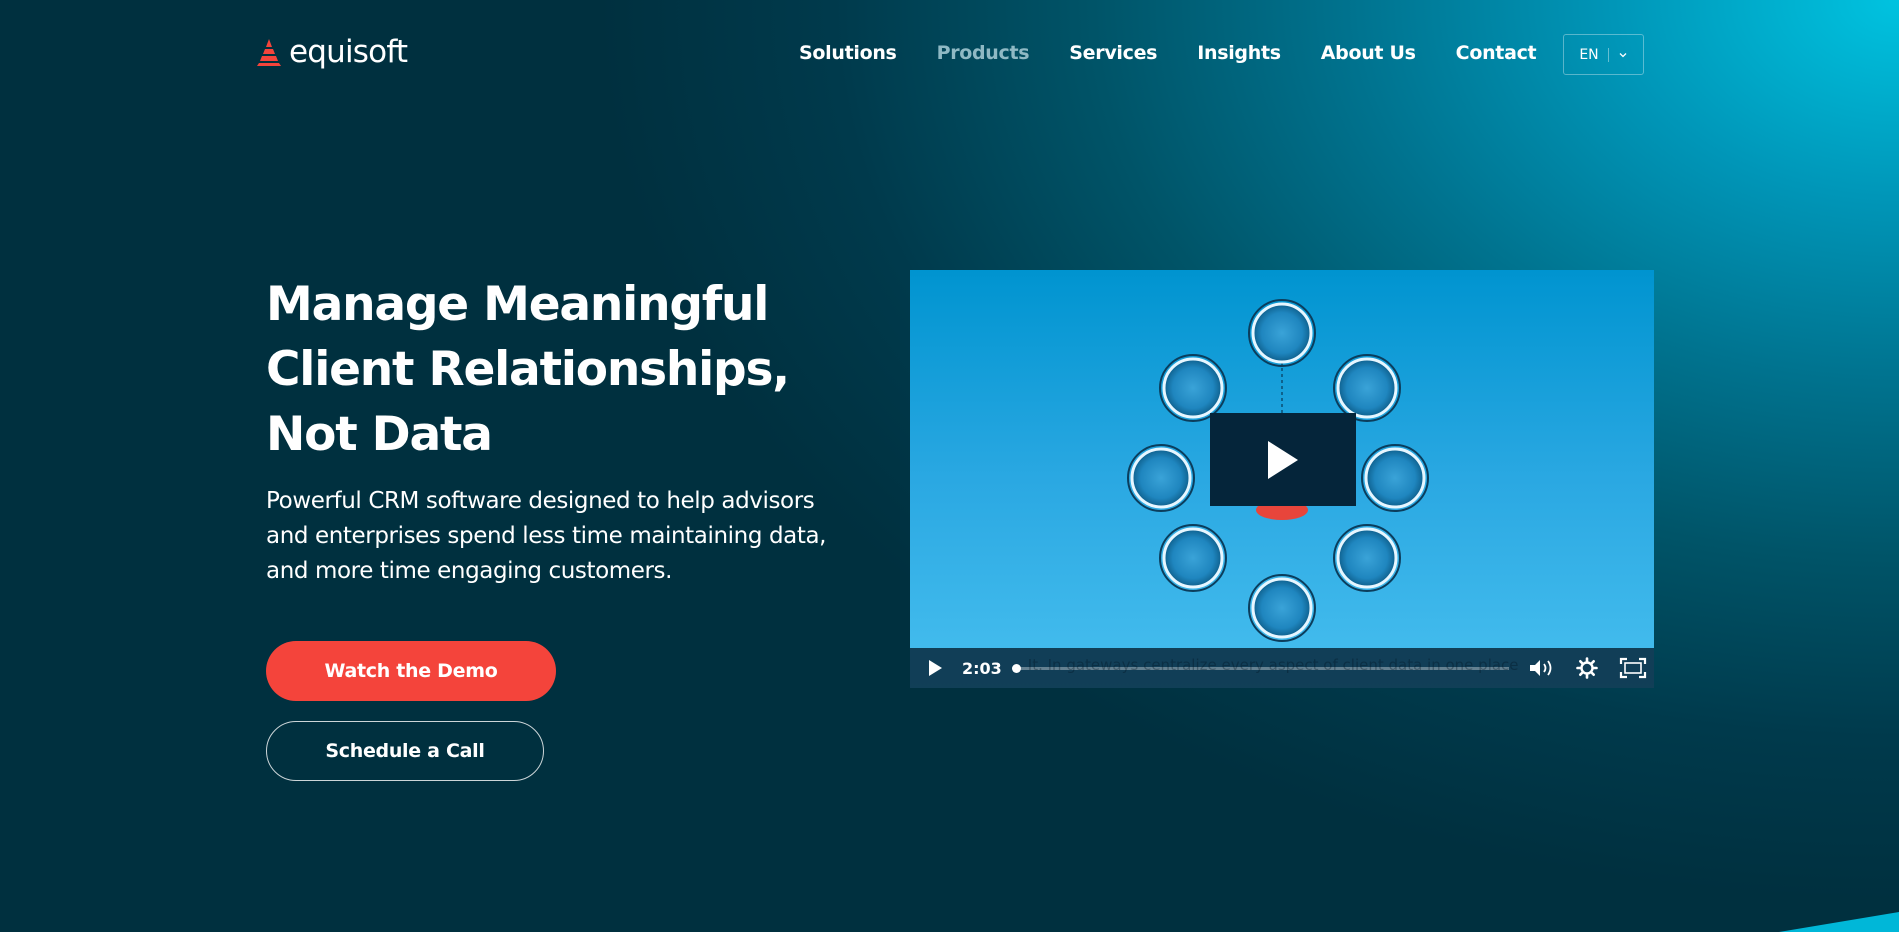 This screenshot has width=1899, height=932. What do you see at coordinates (269, 52) in the screenshot?
I see `equisoft-logo-icon` at bounding box center [269, 52].